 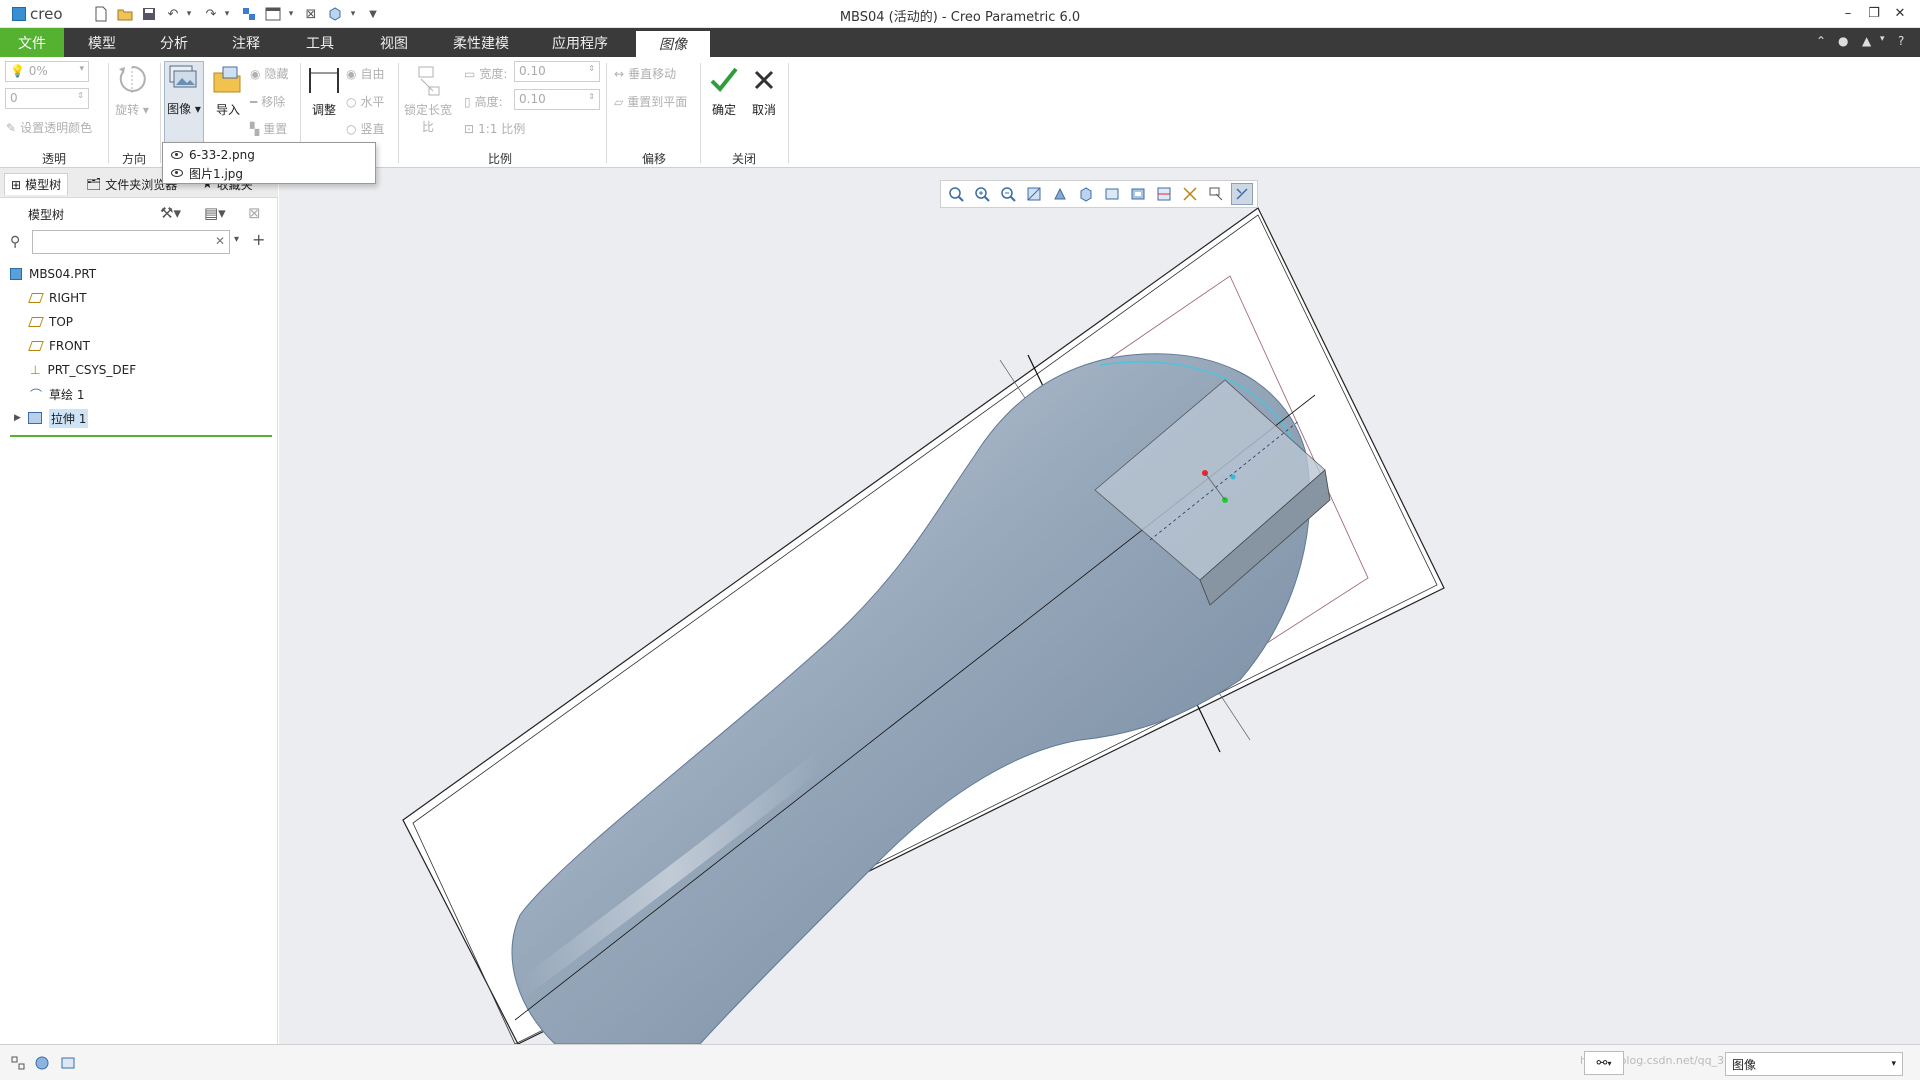 I want to click on width-input: 0.10 ⇕, so click(x=557, y=71).